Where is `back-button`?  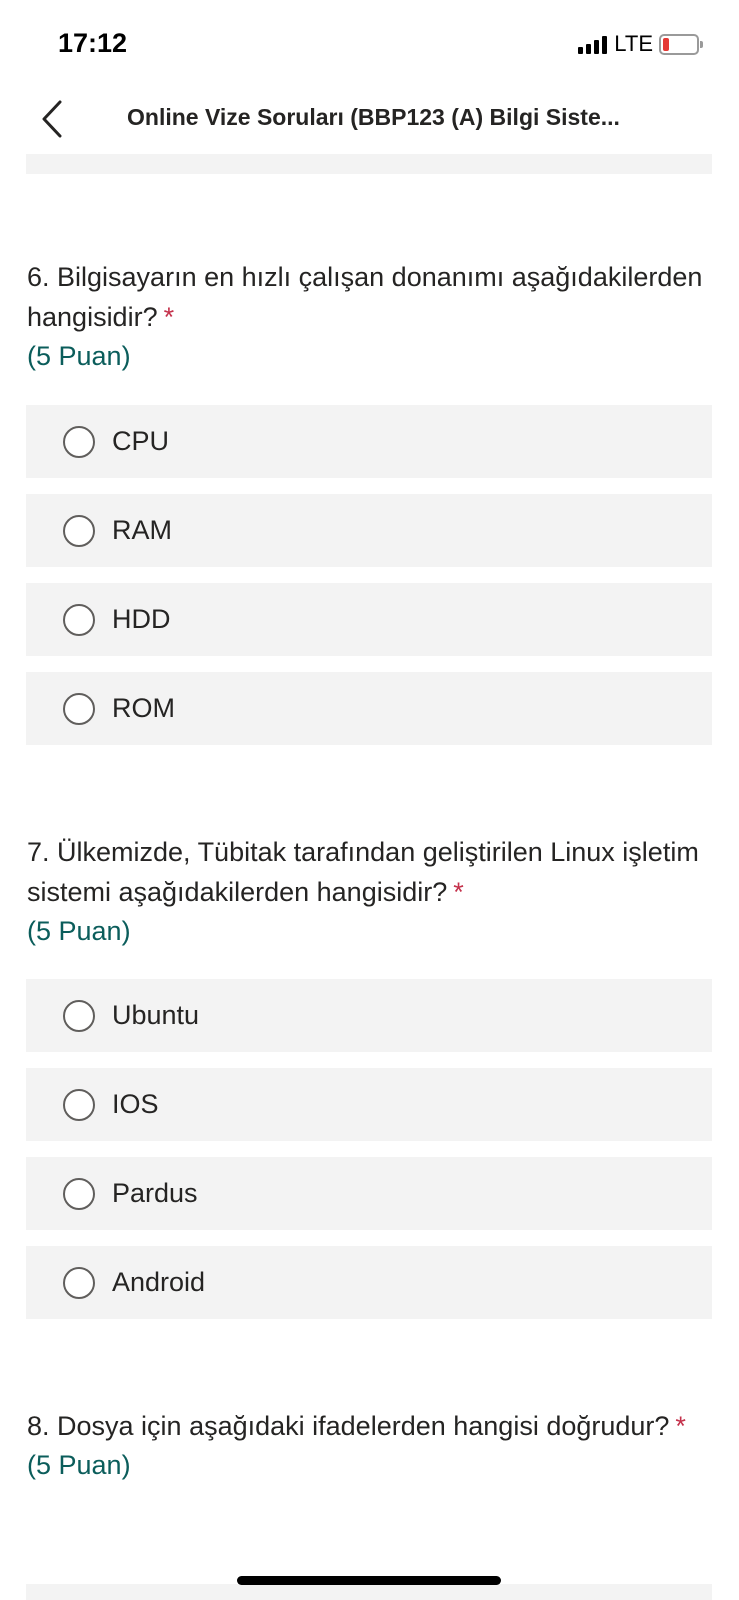 back-button is located at coordinates (58, 119).